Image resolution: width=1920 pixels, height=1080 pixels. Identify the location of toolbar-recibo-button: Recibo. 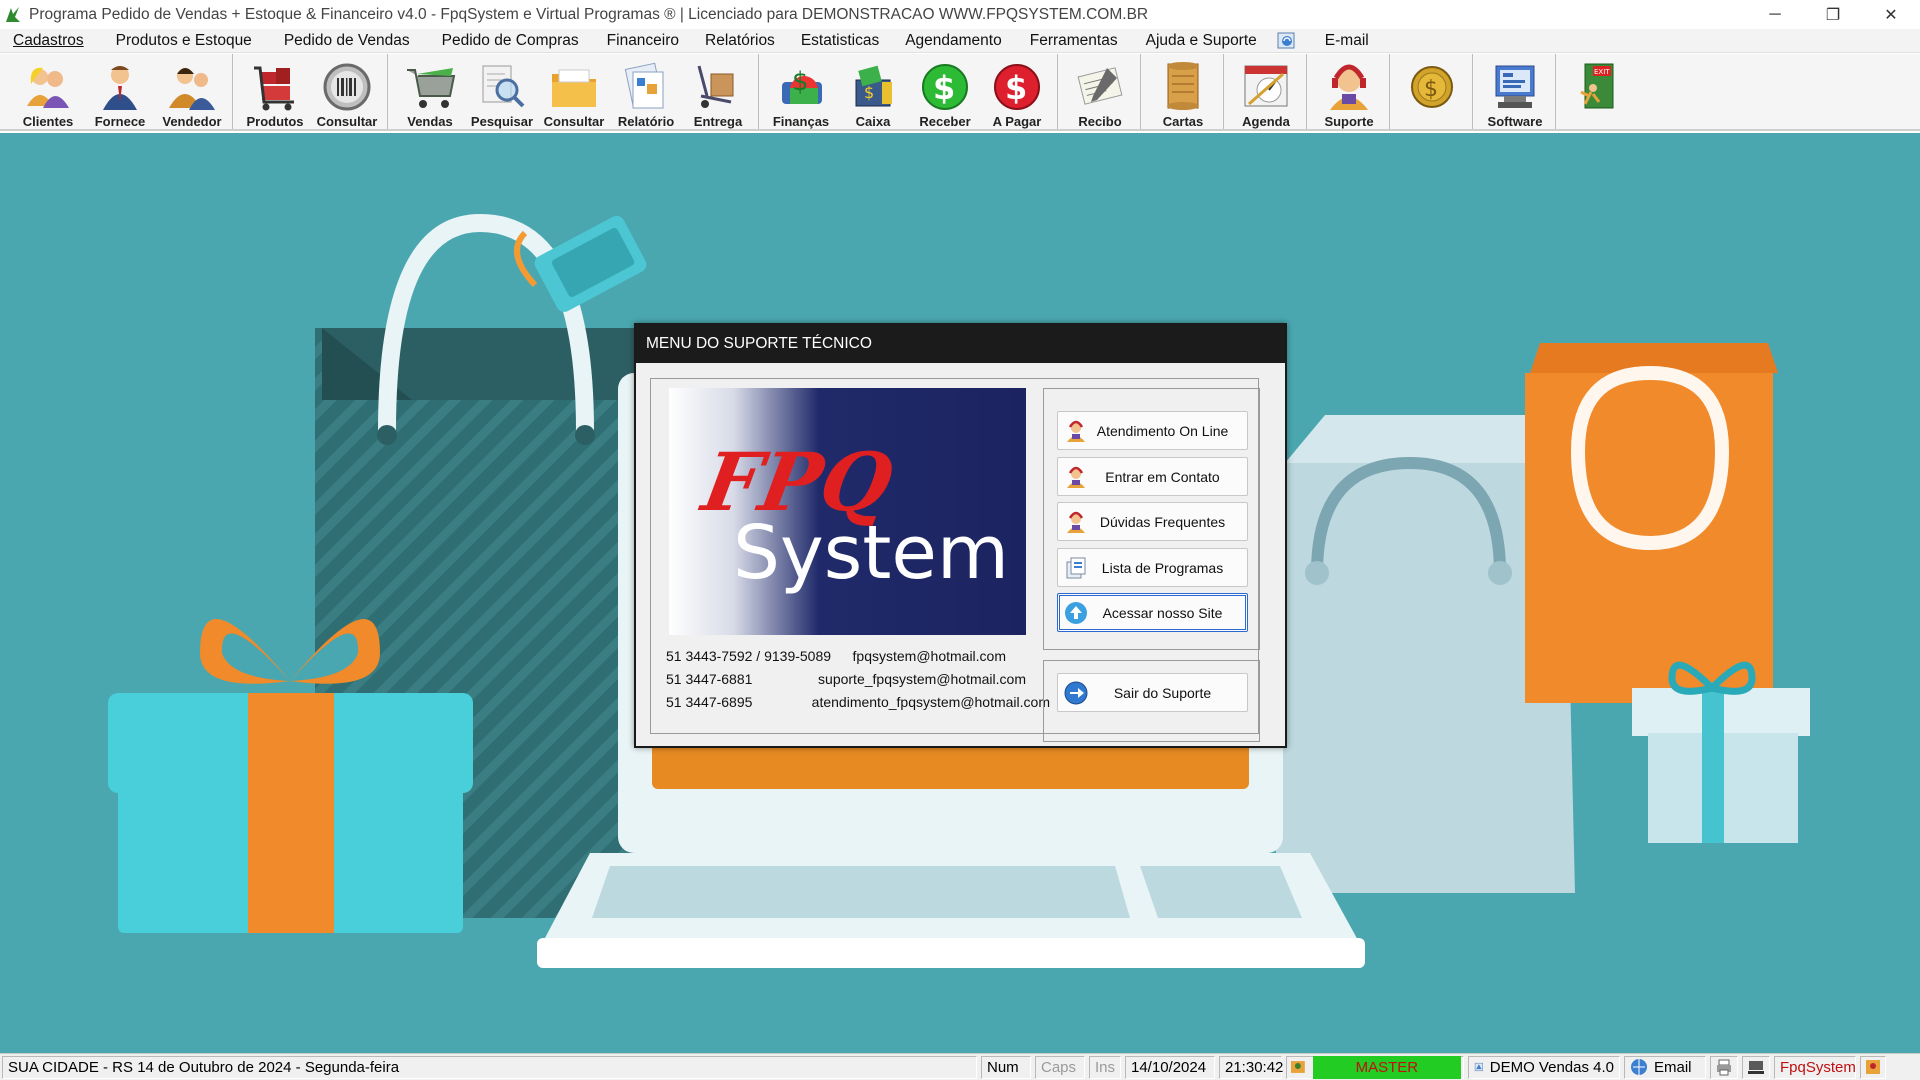
(1100, 91).